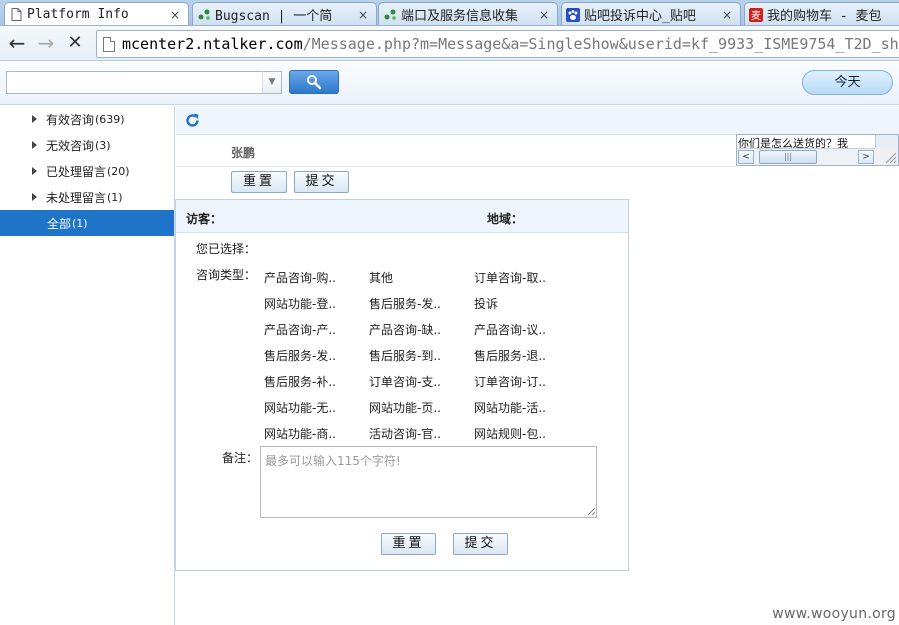 The width and height of the screenshot is (899, 625). I want to click on search-icon, so click(314, 82).